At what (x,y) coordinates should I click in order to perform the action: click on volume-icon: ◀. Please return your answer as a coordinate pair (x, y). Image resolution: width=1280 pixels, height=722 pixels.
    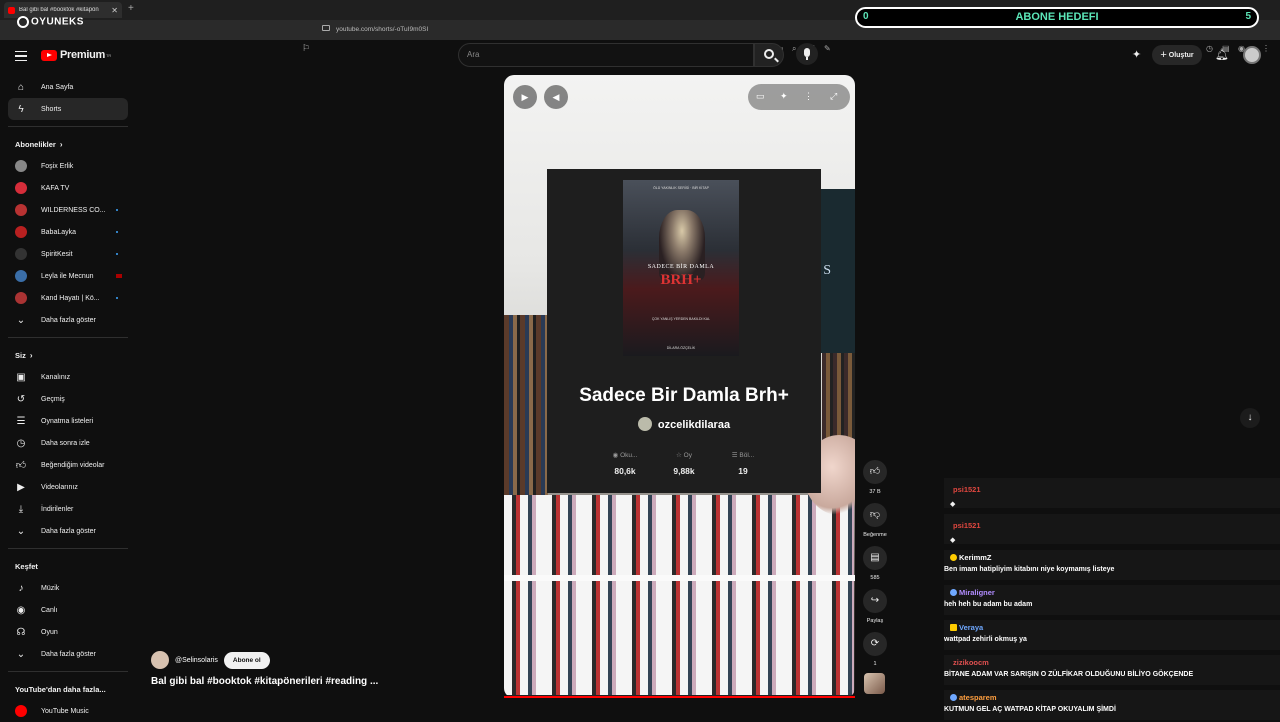
    Looking at the image, I should click on (556, 96).